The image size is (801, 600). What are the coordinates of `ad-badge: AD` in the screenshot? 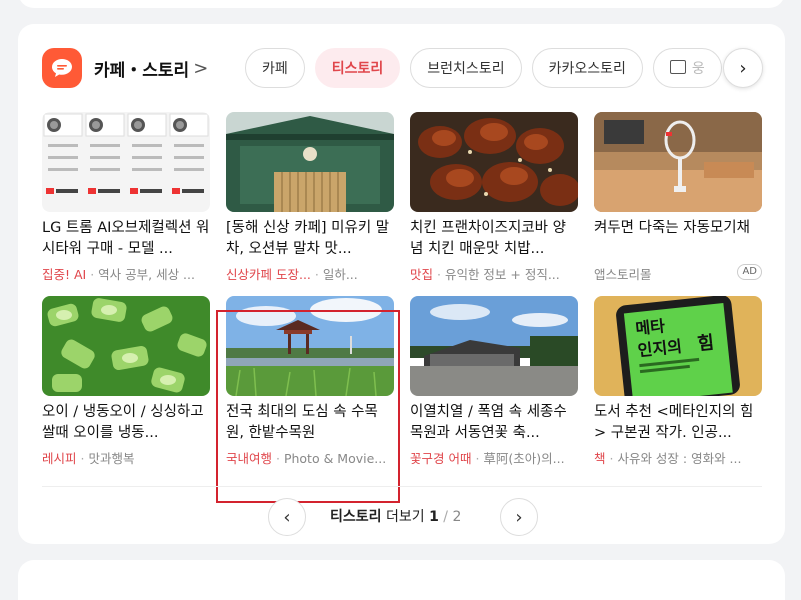 It's located at (749, 272).